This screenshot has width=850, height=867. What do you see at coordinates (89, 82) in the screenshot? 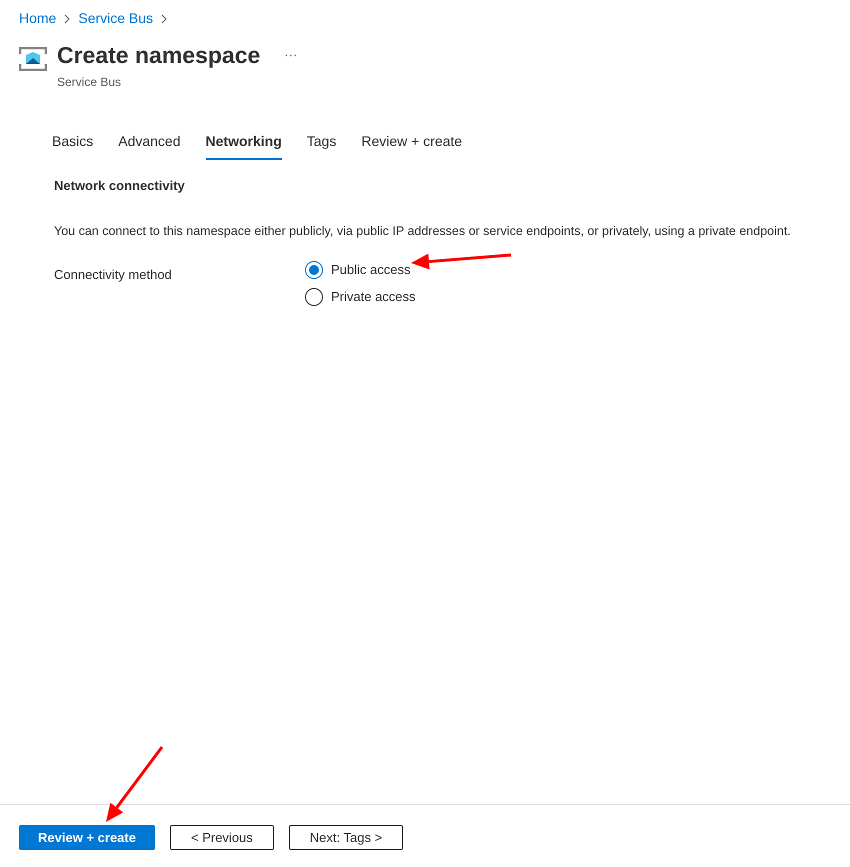
I see `page-subtitle: Service Bus` at bounding box center [89, 82].